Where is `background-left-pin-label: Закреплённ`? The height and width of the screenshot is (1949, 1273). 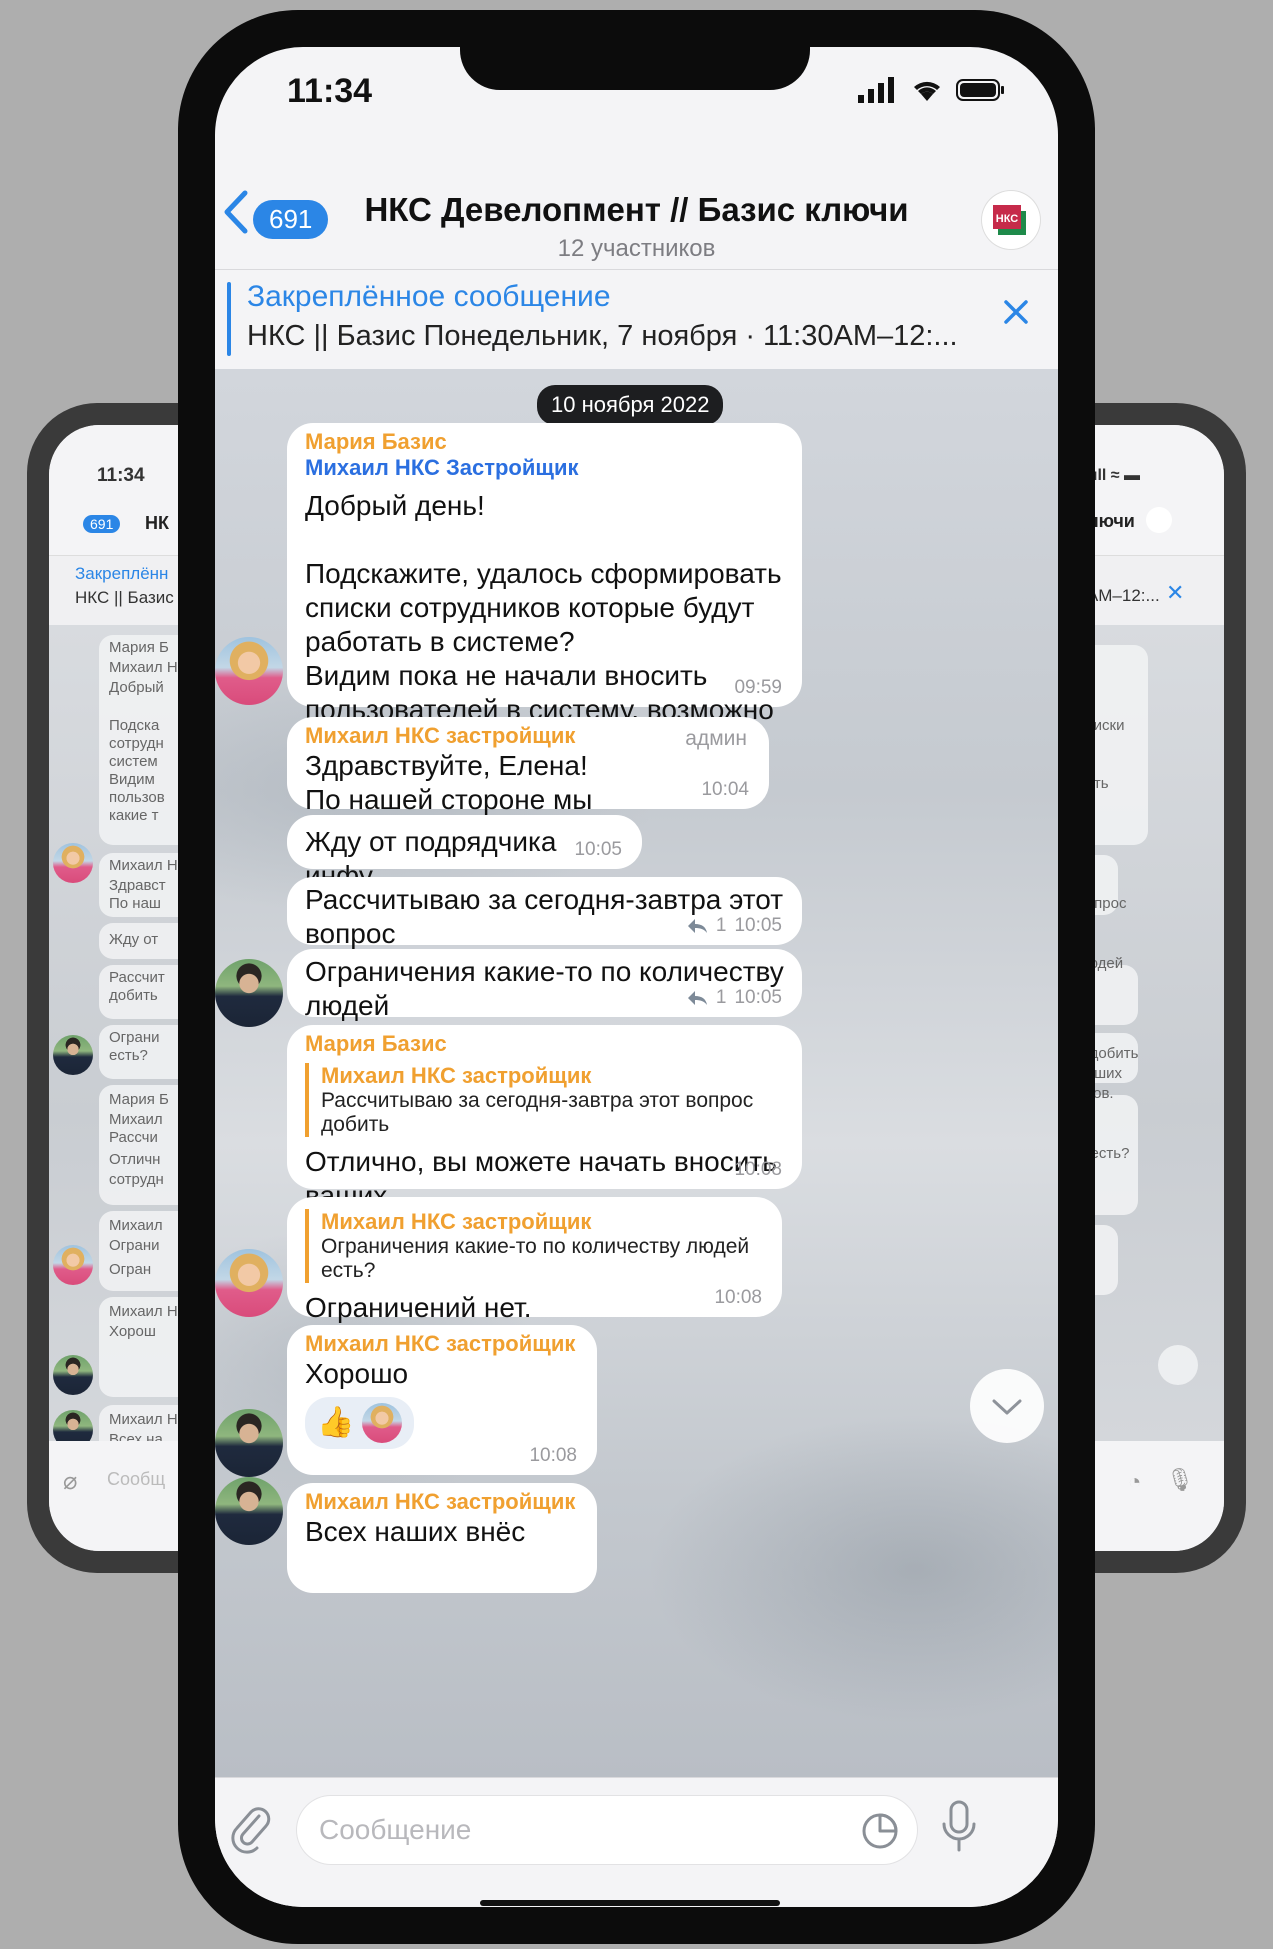 background-left-pin-label: Закреплённ is located at coordinates (122, 573).